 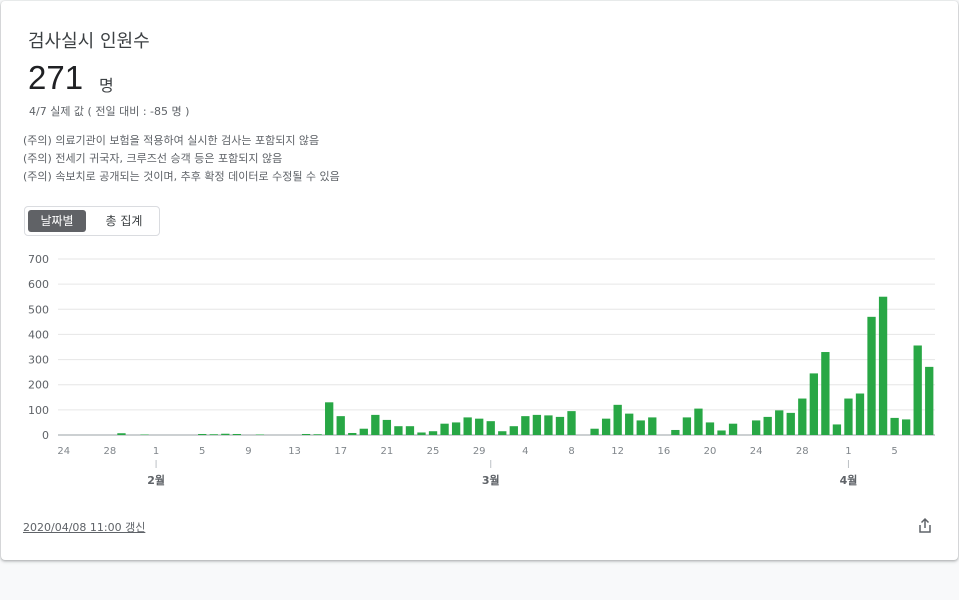 What do you see at coordinates (479, 451) in the screenshot?
I see `x-tick-label: 29` at bounding box center [479, 451].